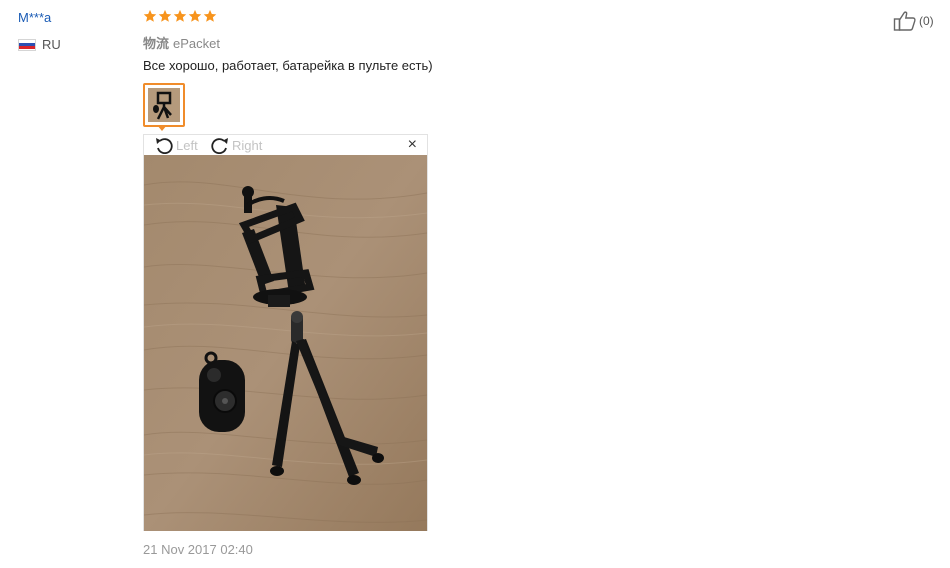 The image size is (950, 568). I want to click on reviewer-name: M***a, so click(34, 17).